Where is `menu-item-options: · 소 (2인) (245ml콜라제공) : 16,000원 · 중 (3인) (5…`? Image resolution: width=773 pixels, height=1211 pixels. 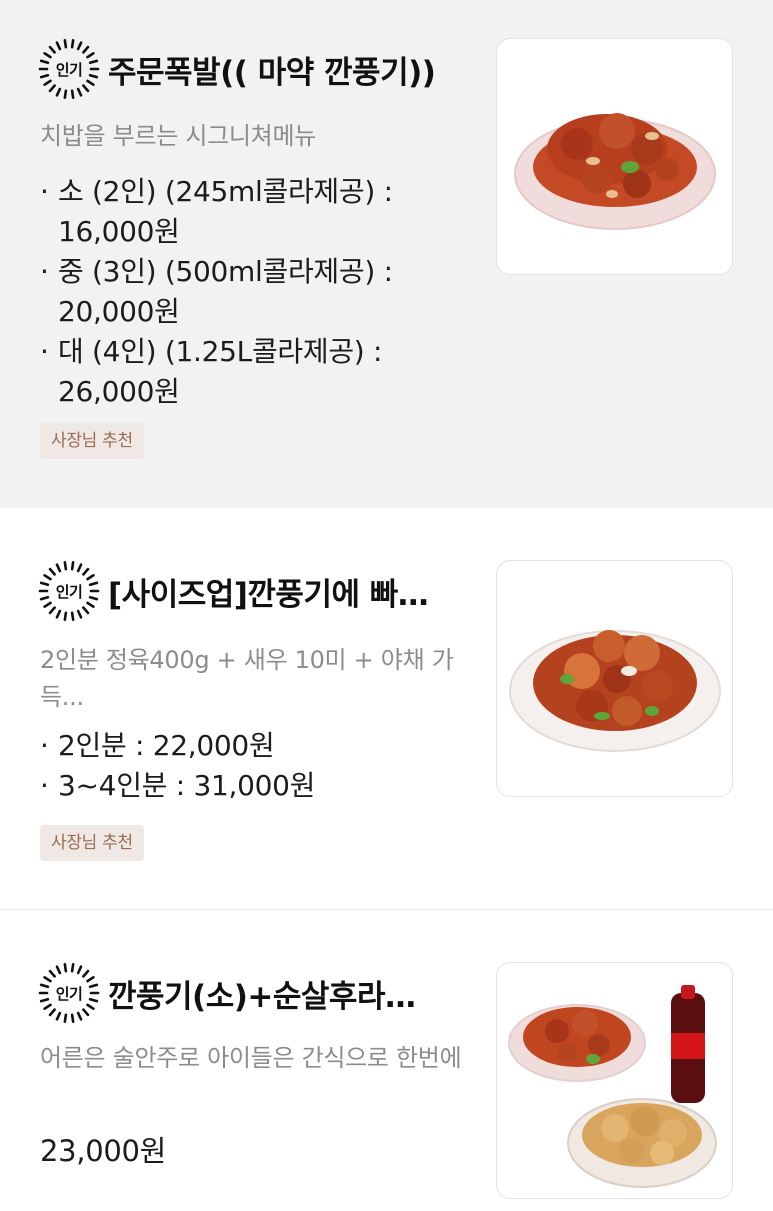 menu-item-options: · 소 (2인) (245ml콜라제공) : 16,000원 · 중 (3인) (5… is located at coordinates (250, 292).